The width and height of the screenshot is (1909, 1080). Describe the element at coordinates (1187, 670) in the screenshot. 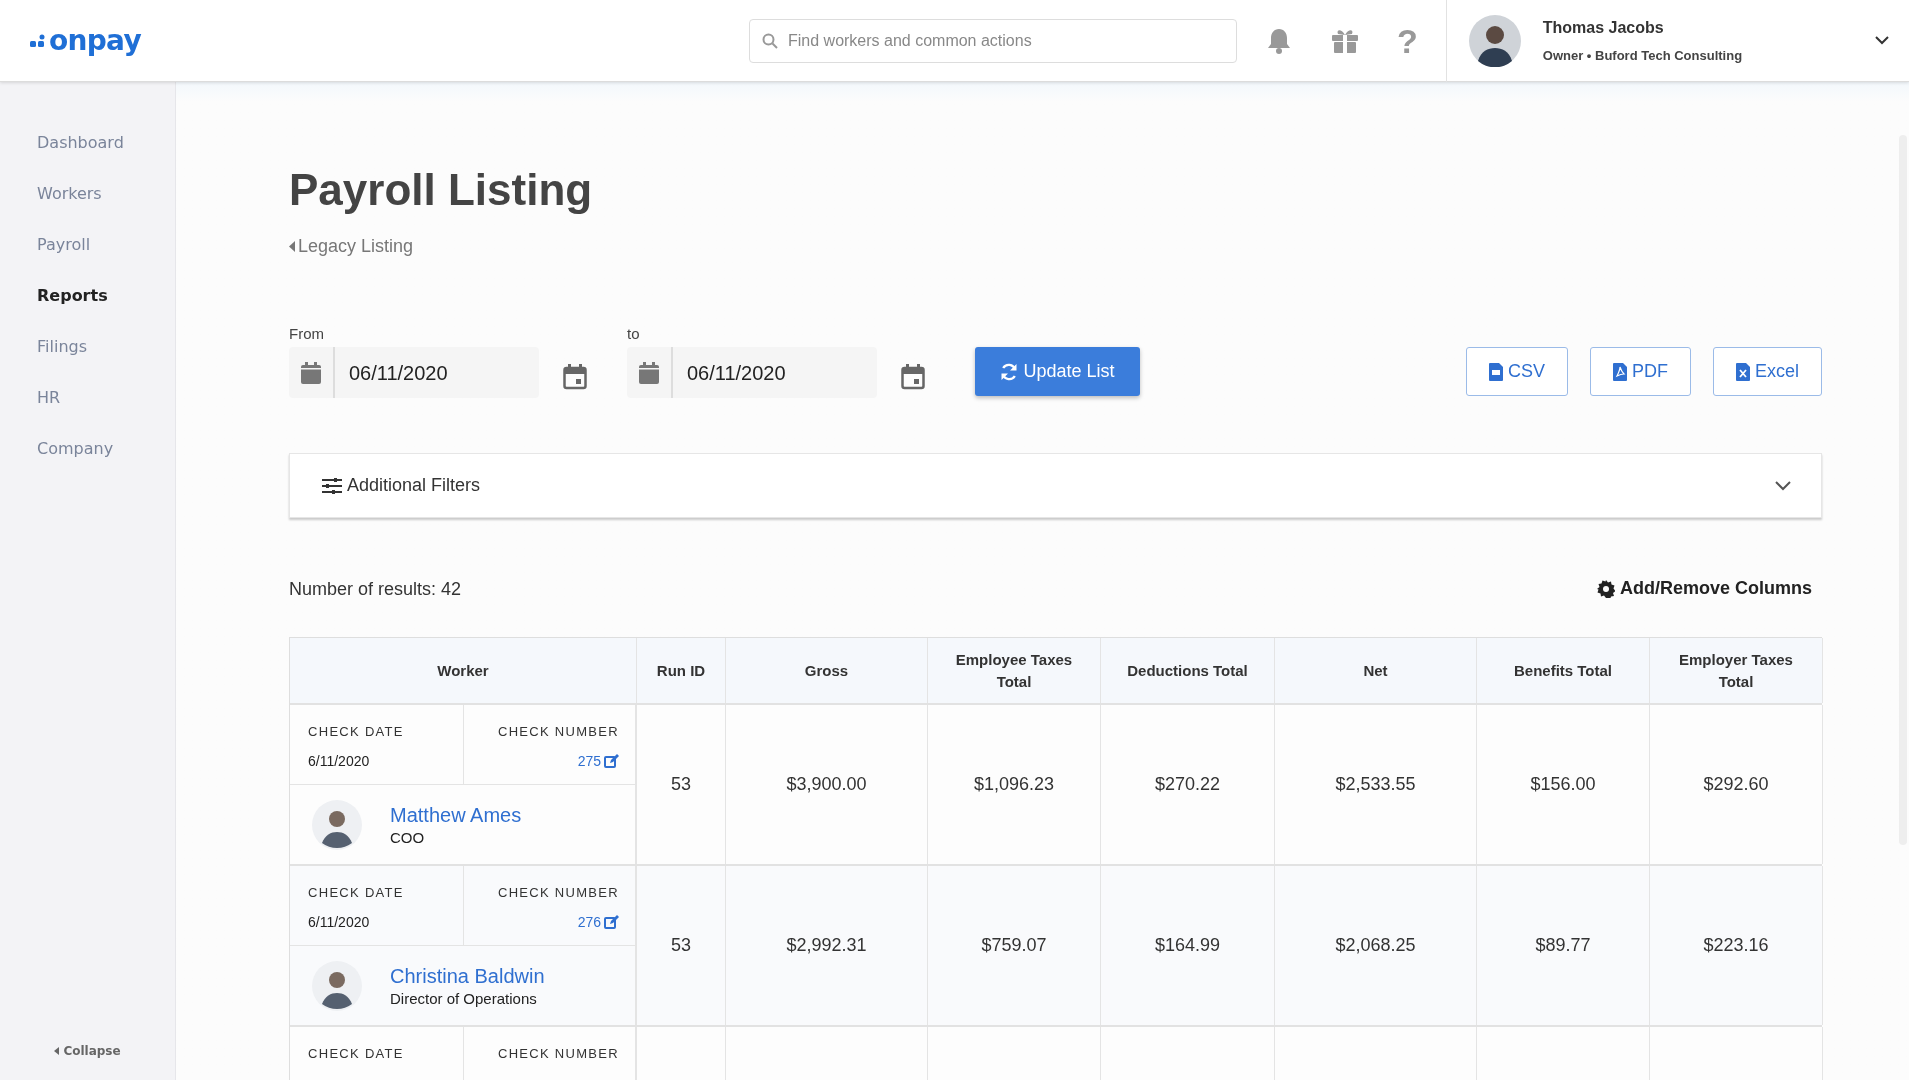

I see `column-header: Deductions Total` at that location.